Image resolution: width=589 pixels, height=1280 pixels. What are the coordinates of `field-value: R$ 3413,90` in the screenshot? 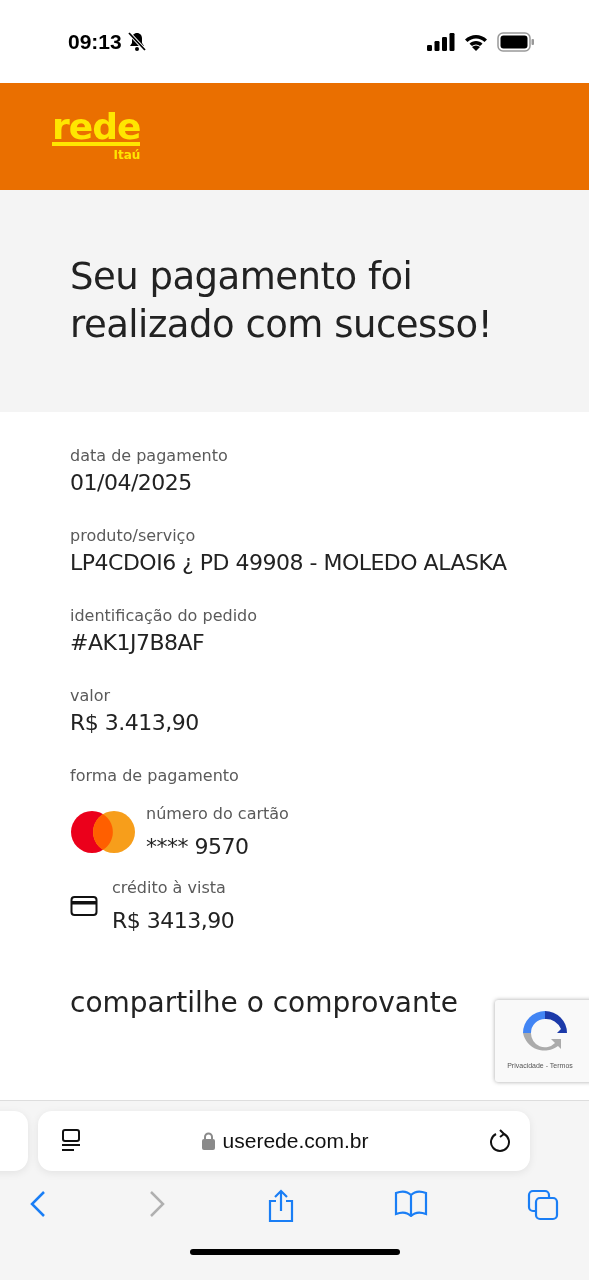 It's located at (173, 921).